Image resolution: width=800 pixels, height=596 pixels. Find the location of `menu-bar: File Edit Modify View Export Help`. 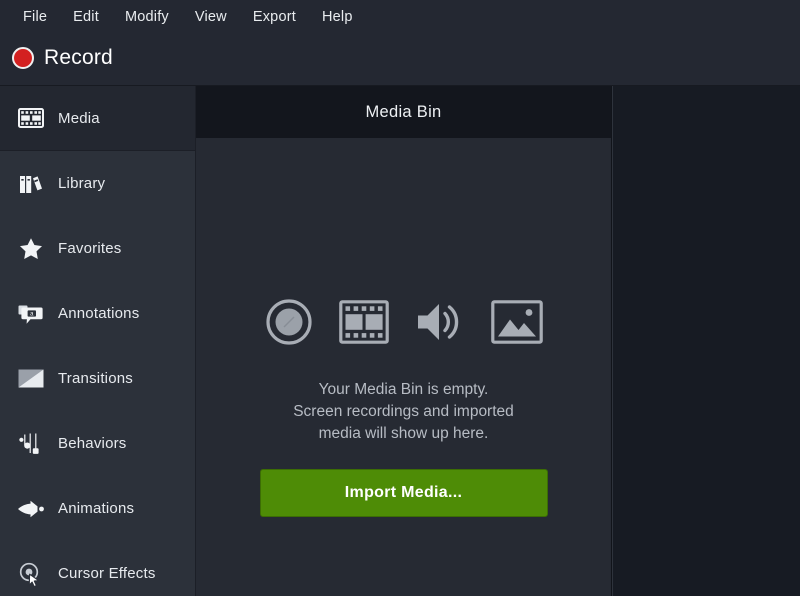

menu-bar: File Edit Modify View Export Help is located at coordinates (400, 17).